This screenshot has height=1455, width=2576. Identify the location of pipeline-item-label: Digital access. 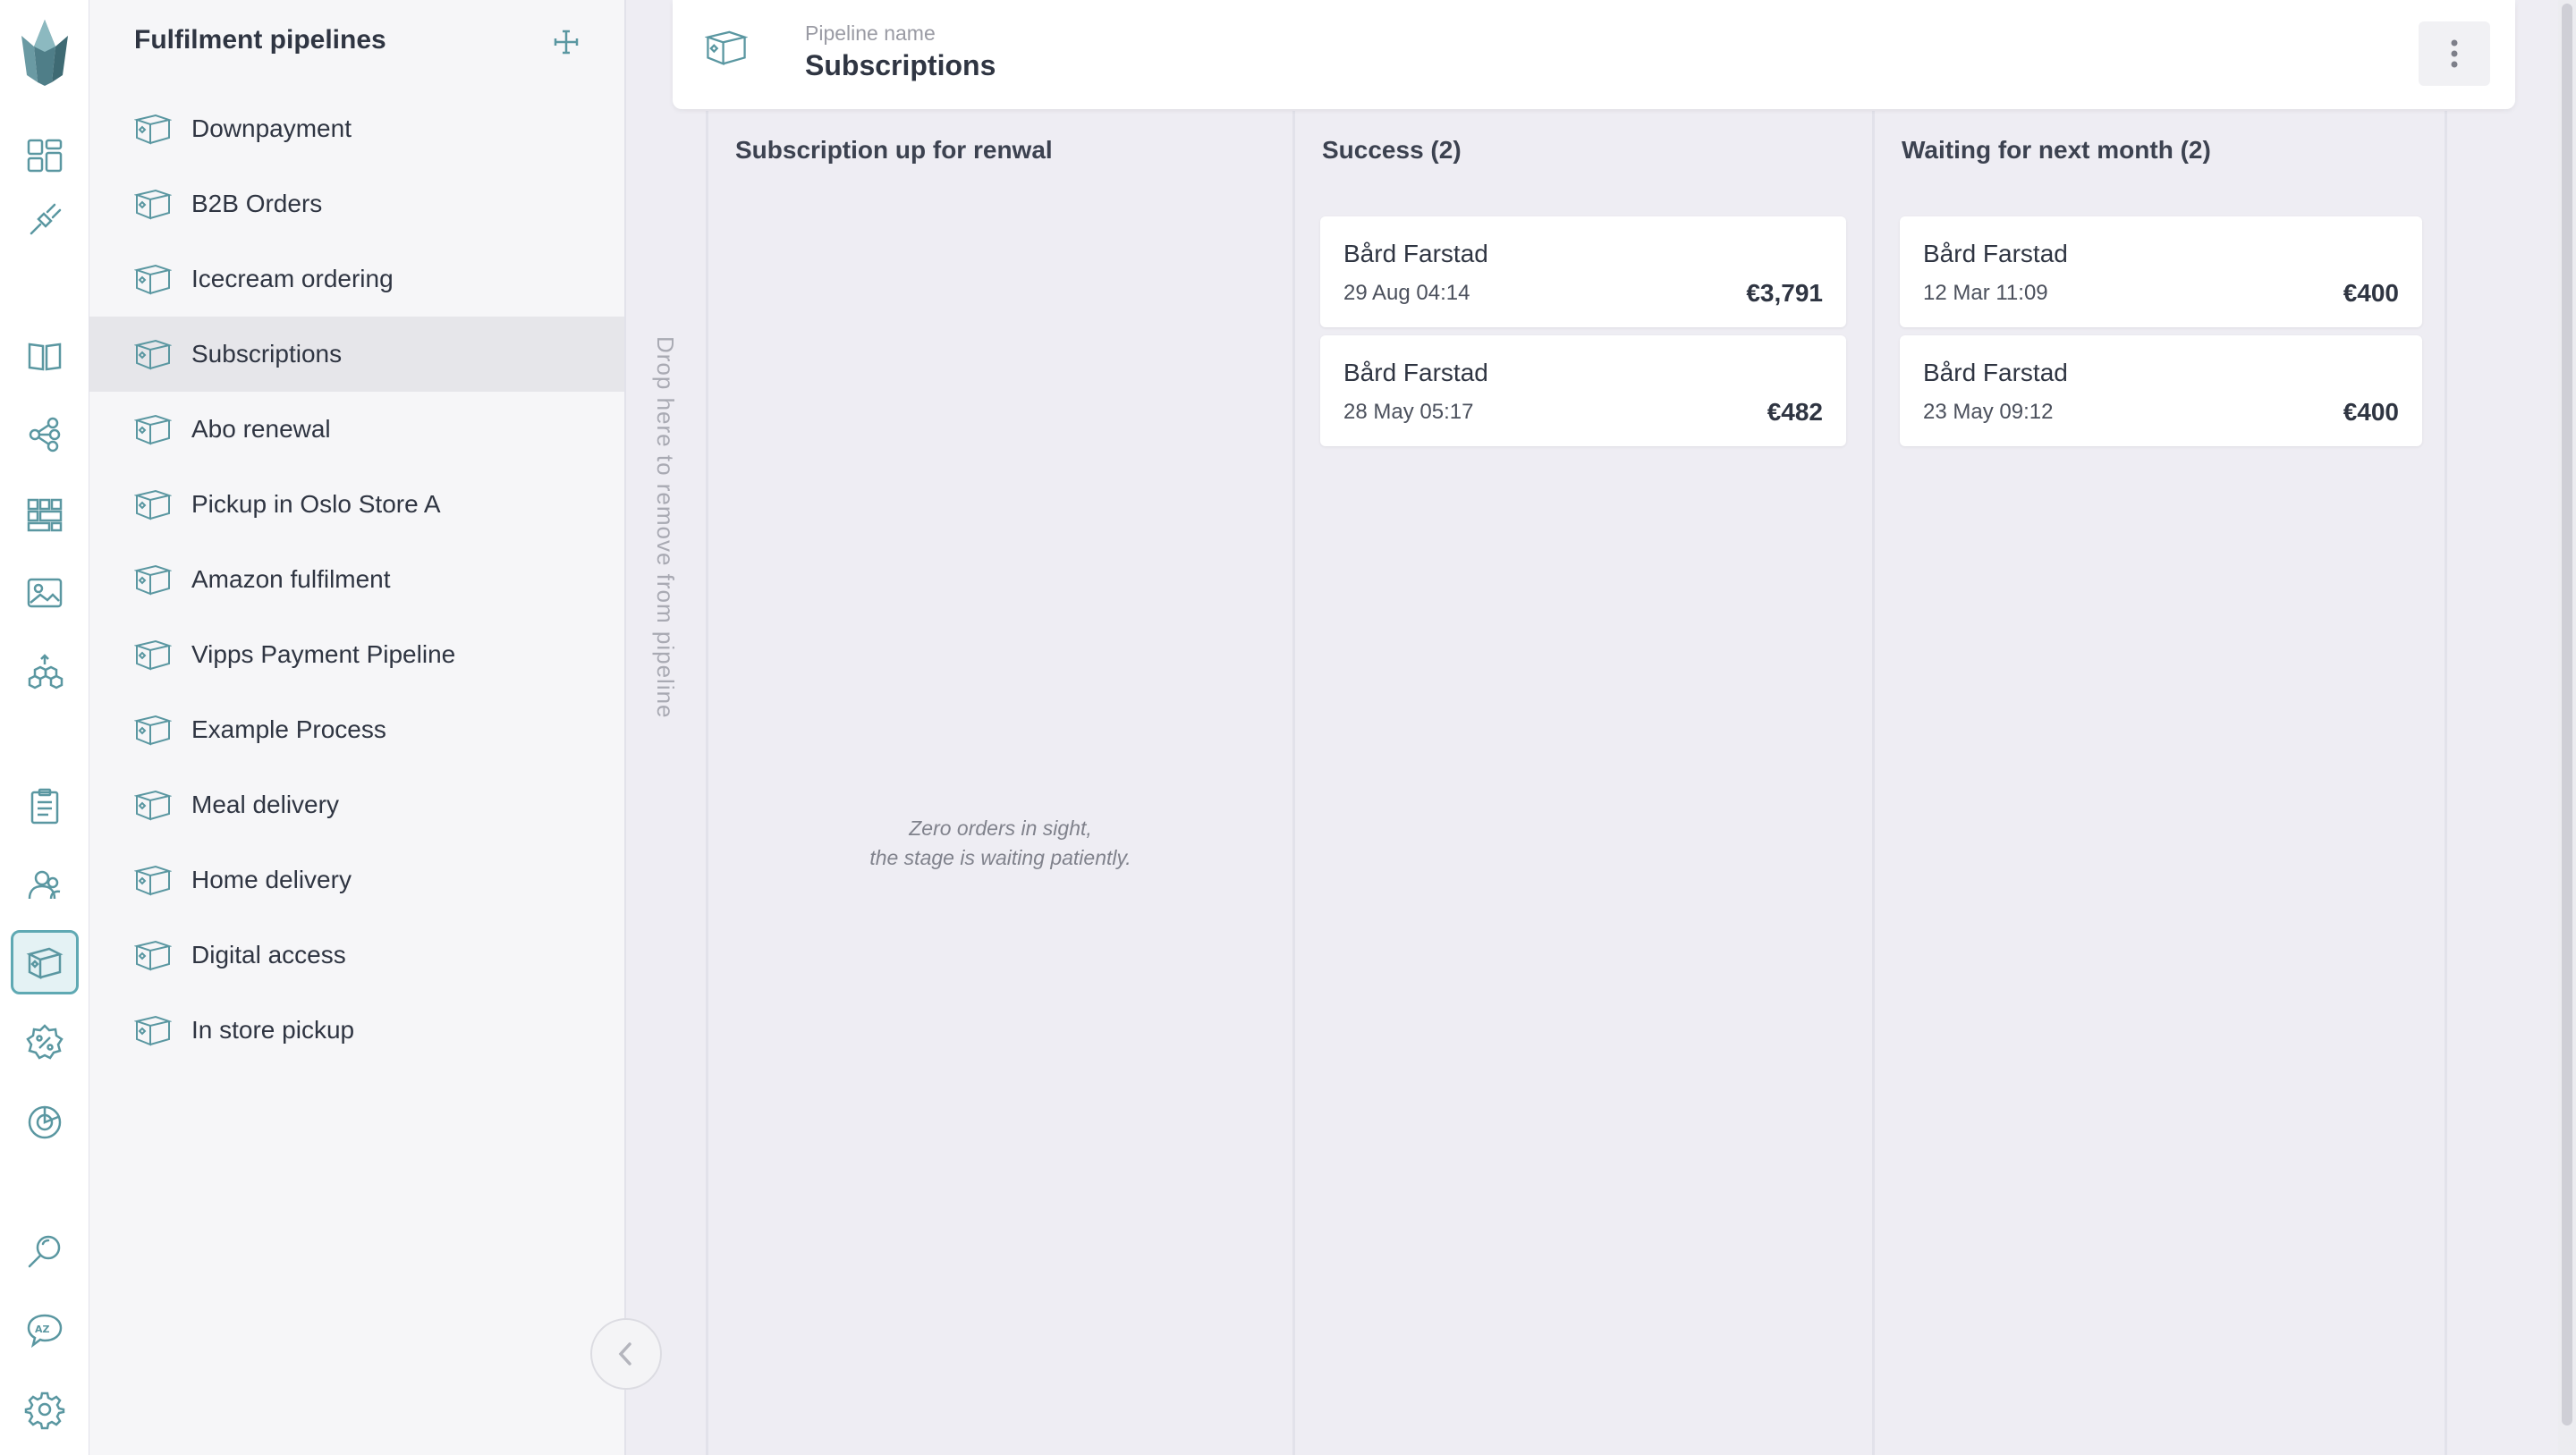
(268, 955).